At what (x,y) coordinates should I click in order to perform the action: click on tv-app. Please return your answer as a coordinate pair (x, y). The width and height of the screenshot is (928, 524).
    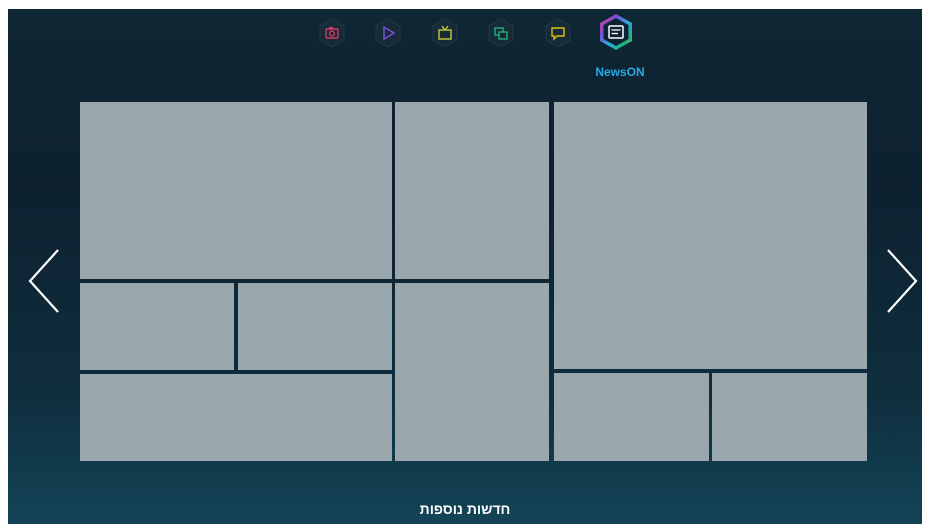
    Looking at the image, I should click on (445, 33).